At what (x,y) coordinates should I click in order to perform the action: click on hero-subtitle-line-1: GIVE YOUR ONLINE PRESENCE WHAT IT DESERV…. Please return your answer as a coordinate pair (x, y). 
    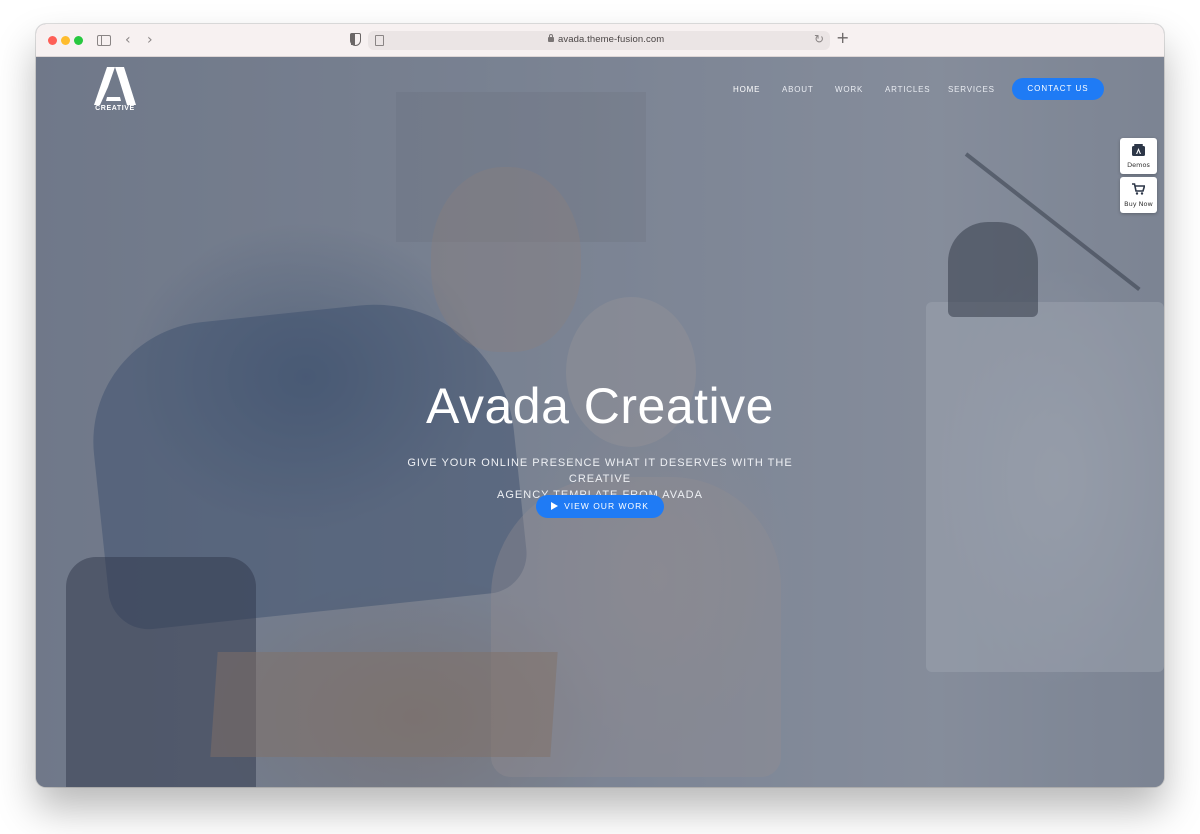
    Looking at the image, I should click on (600, 471).